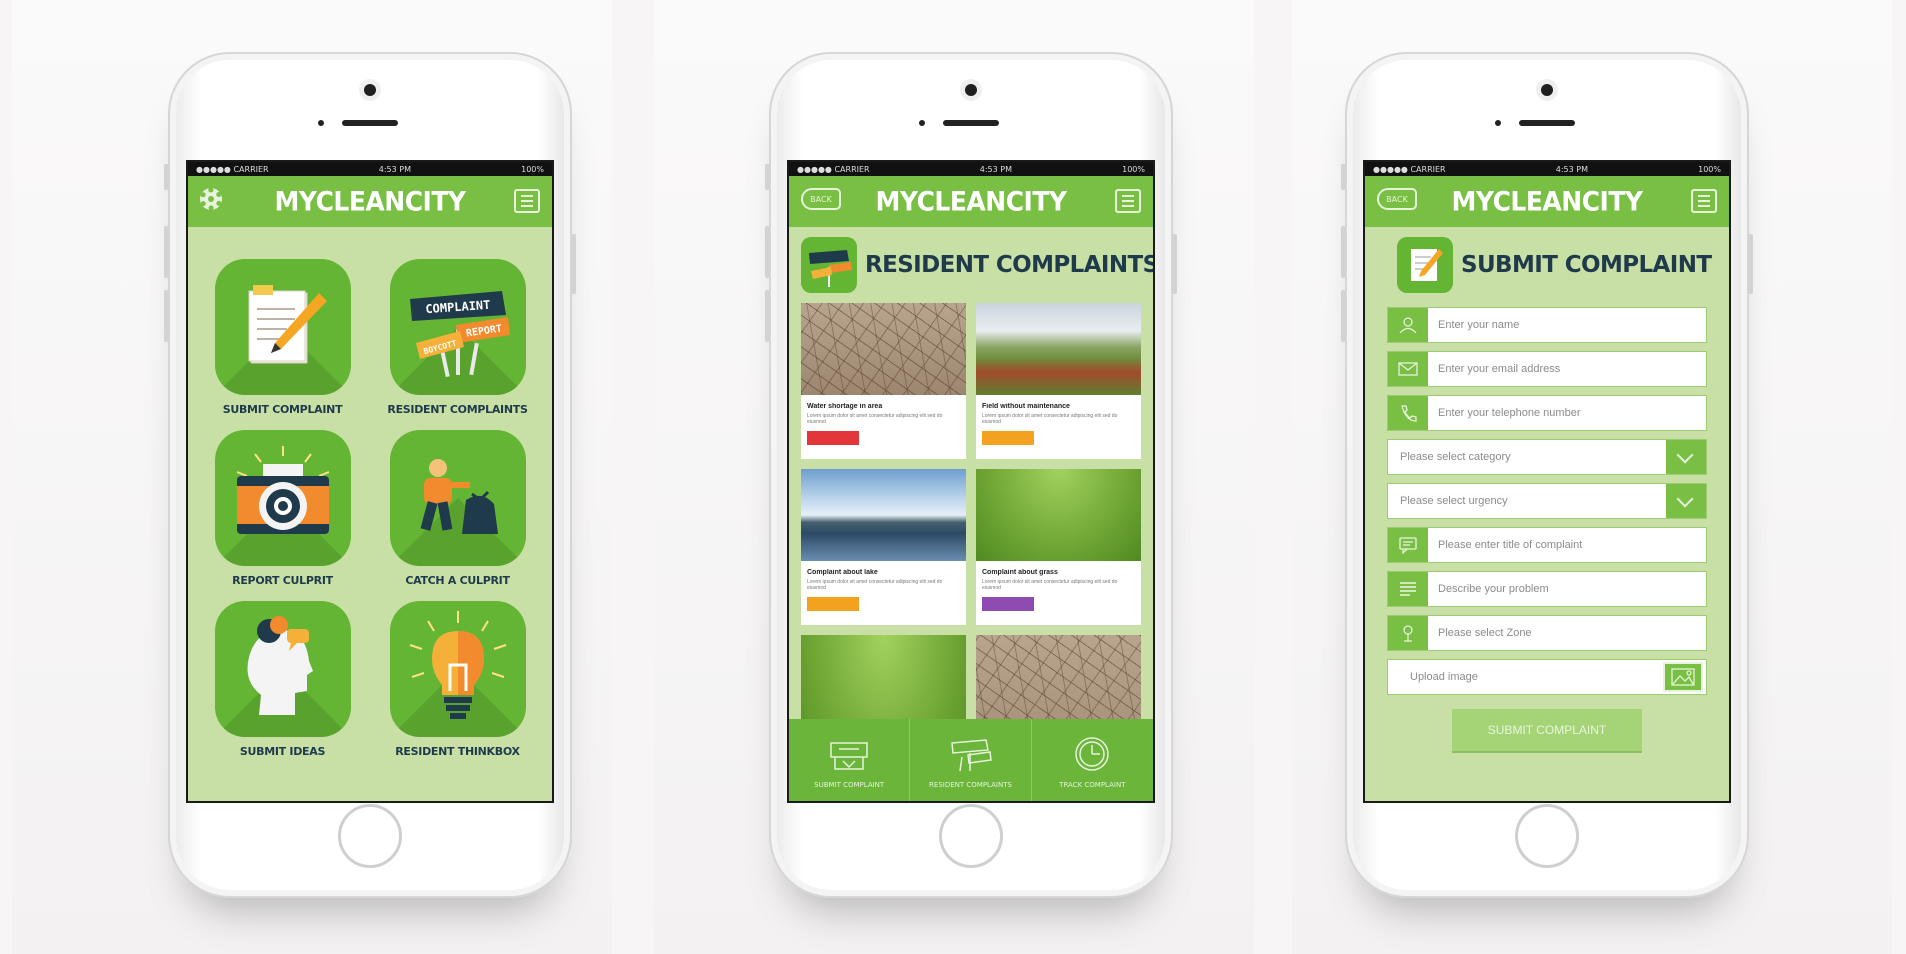  What do you see at coordinates (1547, 201) in the screenshot?
I see `app-header: BACK MYCLEANCITY` at bounding box center [1547, 201].